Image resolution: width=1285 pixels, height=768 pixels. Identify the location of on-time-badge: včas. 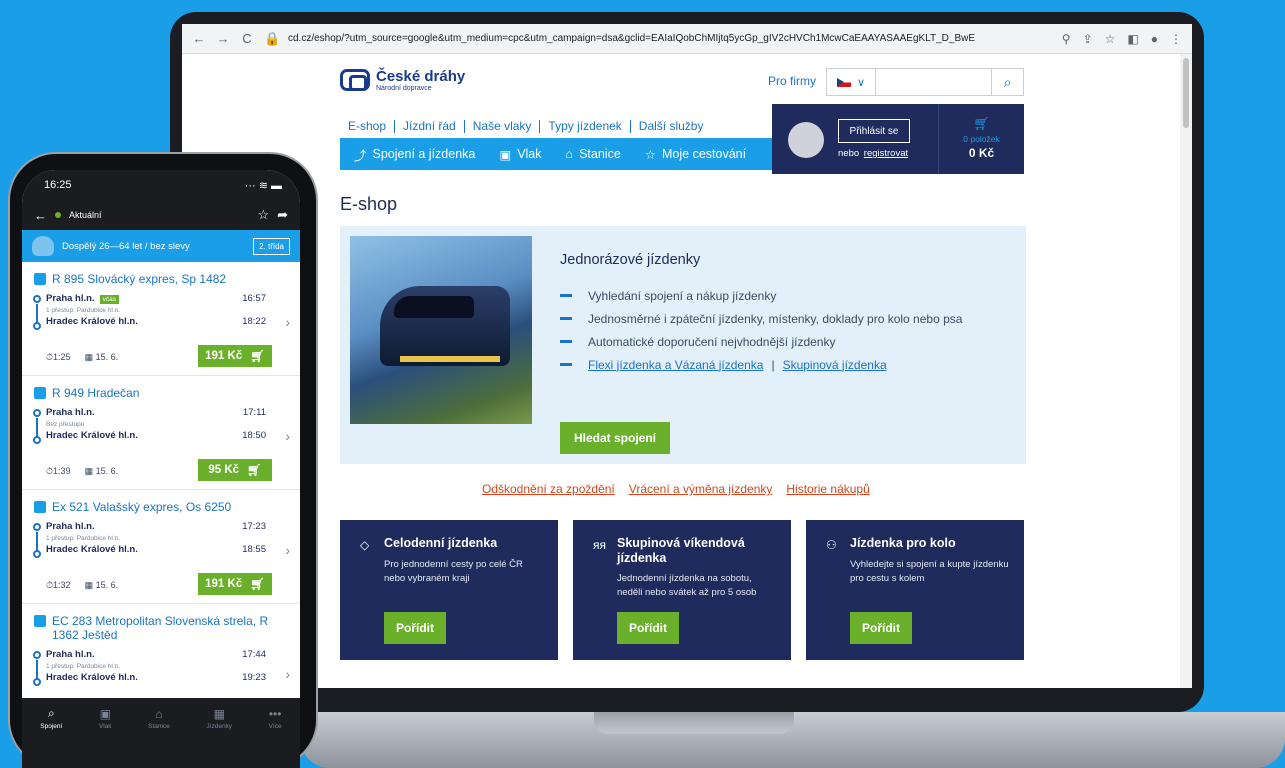
(109, 299).